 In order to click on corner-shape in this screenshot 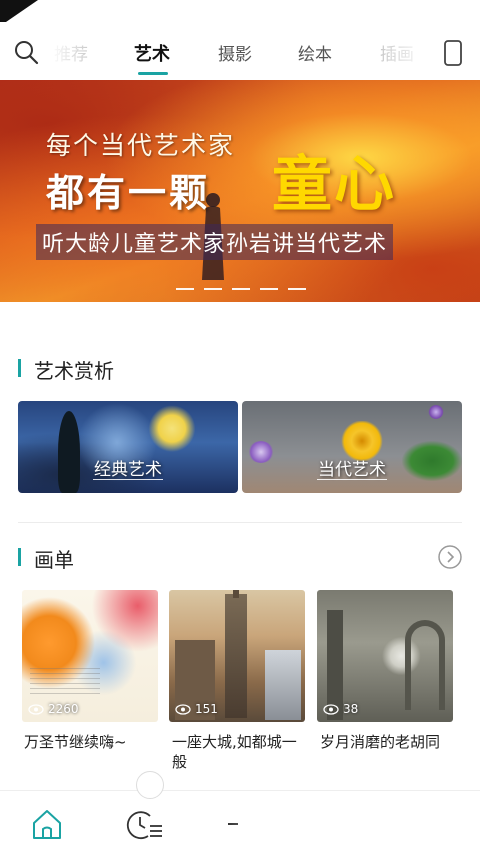, I will do `click(19, 11)`.